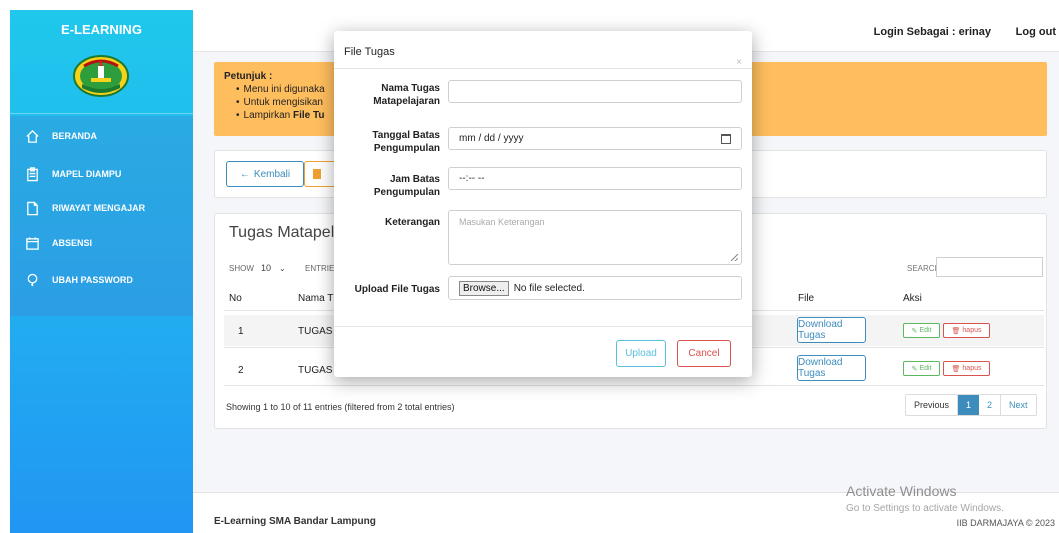  What do you see at coordinates (595, 138) in the screenshot?
I see `tanggal-batas-input: mm / dd / yyyy` at bounding box center [595, 138].